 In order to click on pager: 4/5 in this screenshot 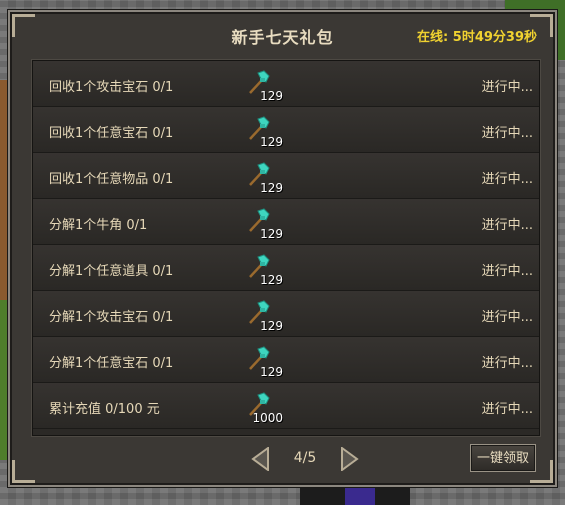, I will do `click(305, 459)`.